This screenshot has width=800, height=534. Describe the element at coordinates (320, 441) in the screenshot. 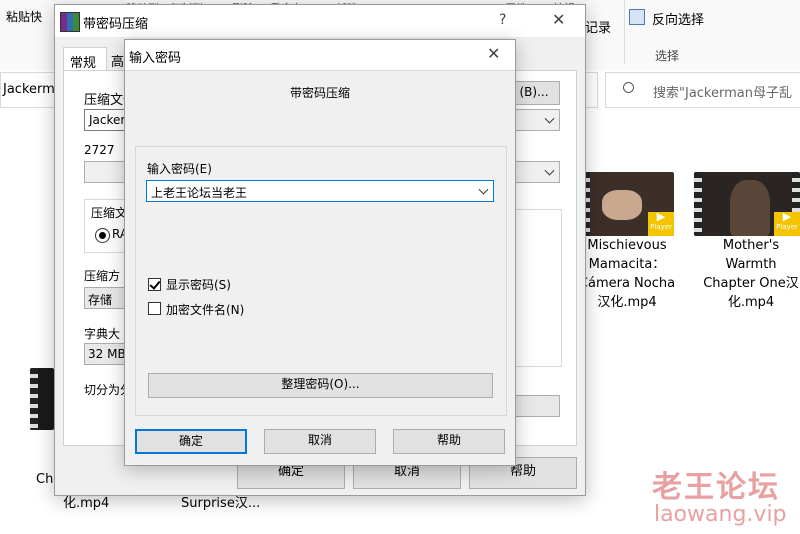

I see `password-cancel-button: 取消` at that location.